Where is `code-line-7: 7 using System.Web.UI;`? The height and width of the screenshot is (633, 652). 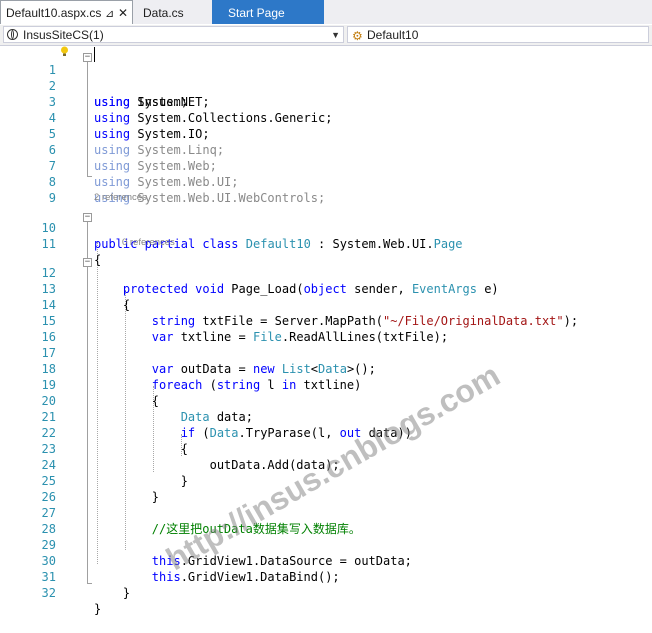
code-line-7: 7 using System.Web.UI; is located at coordinates (326, 165).